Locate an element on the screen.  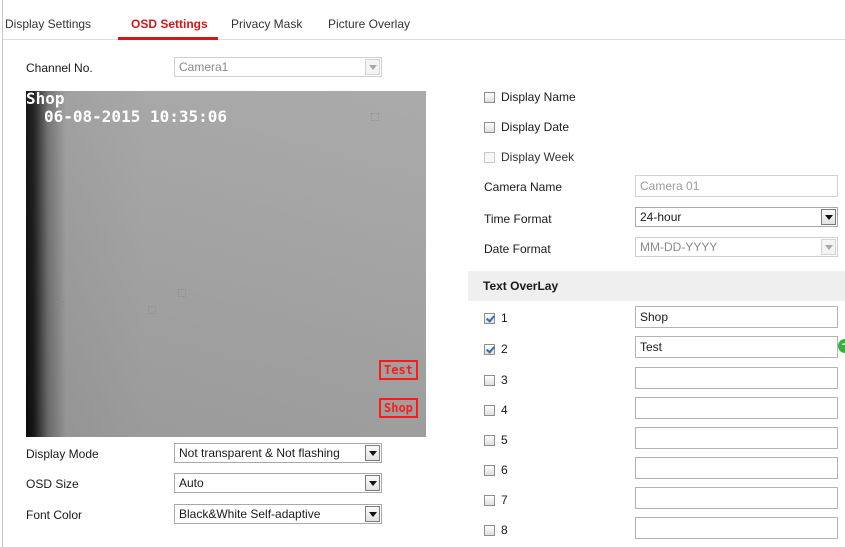
display-name-checkbox is located at coordinates (489, 97).